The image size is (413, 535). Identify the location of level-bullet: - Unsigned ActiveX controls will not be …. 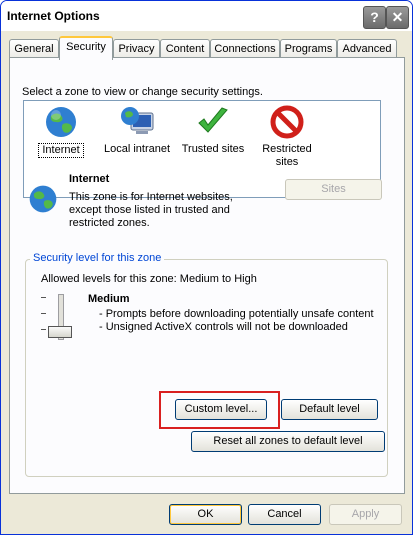
(223, 327).